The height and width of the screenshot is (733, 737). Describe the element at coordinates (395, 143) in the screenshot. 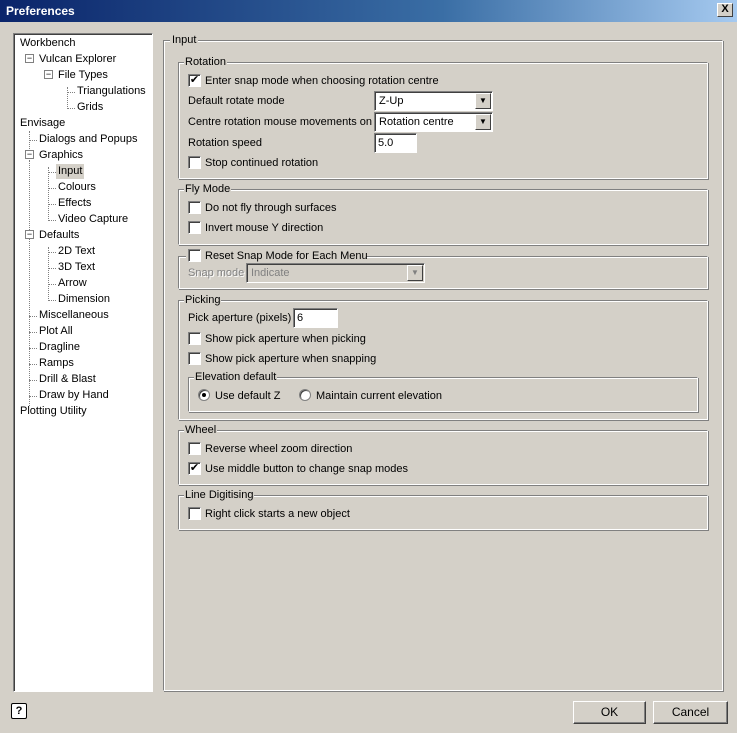

I see `rotation-speed-input: 5.0` at that location.